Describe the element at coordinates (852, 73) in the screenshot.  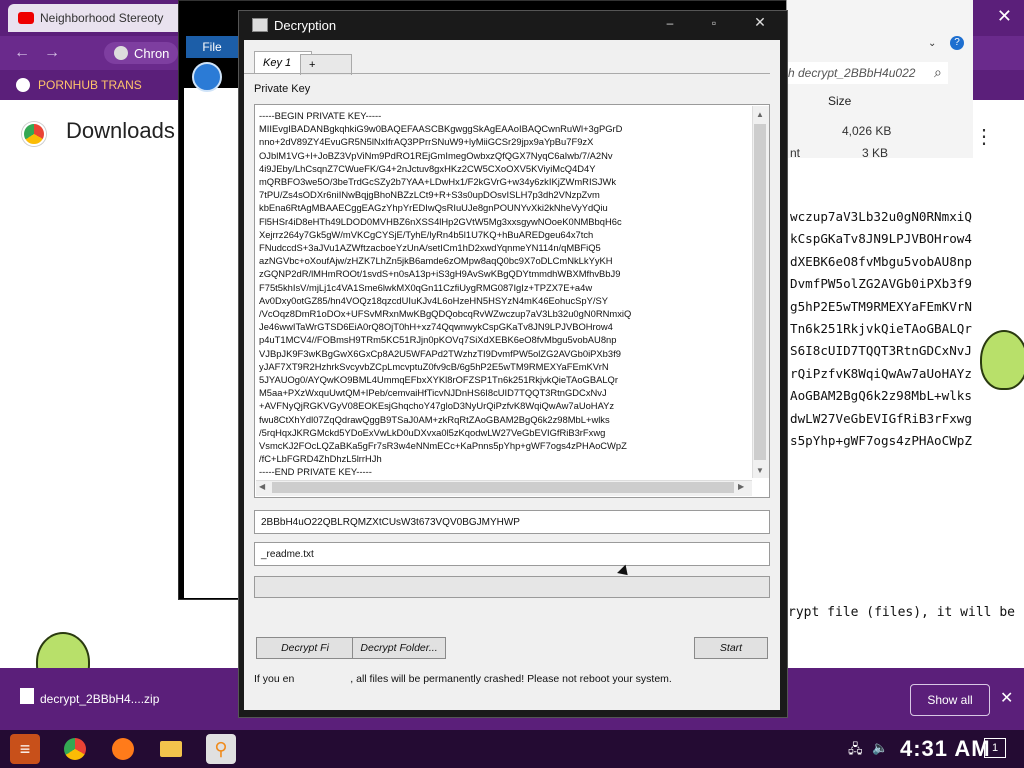
I see `search-text: h decrypt_2BBbH4u022` at that location.